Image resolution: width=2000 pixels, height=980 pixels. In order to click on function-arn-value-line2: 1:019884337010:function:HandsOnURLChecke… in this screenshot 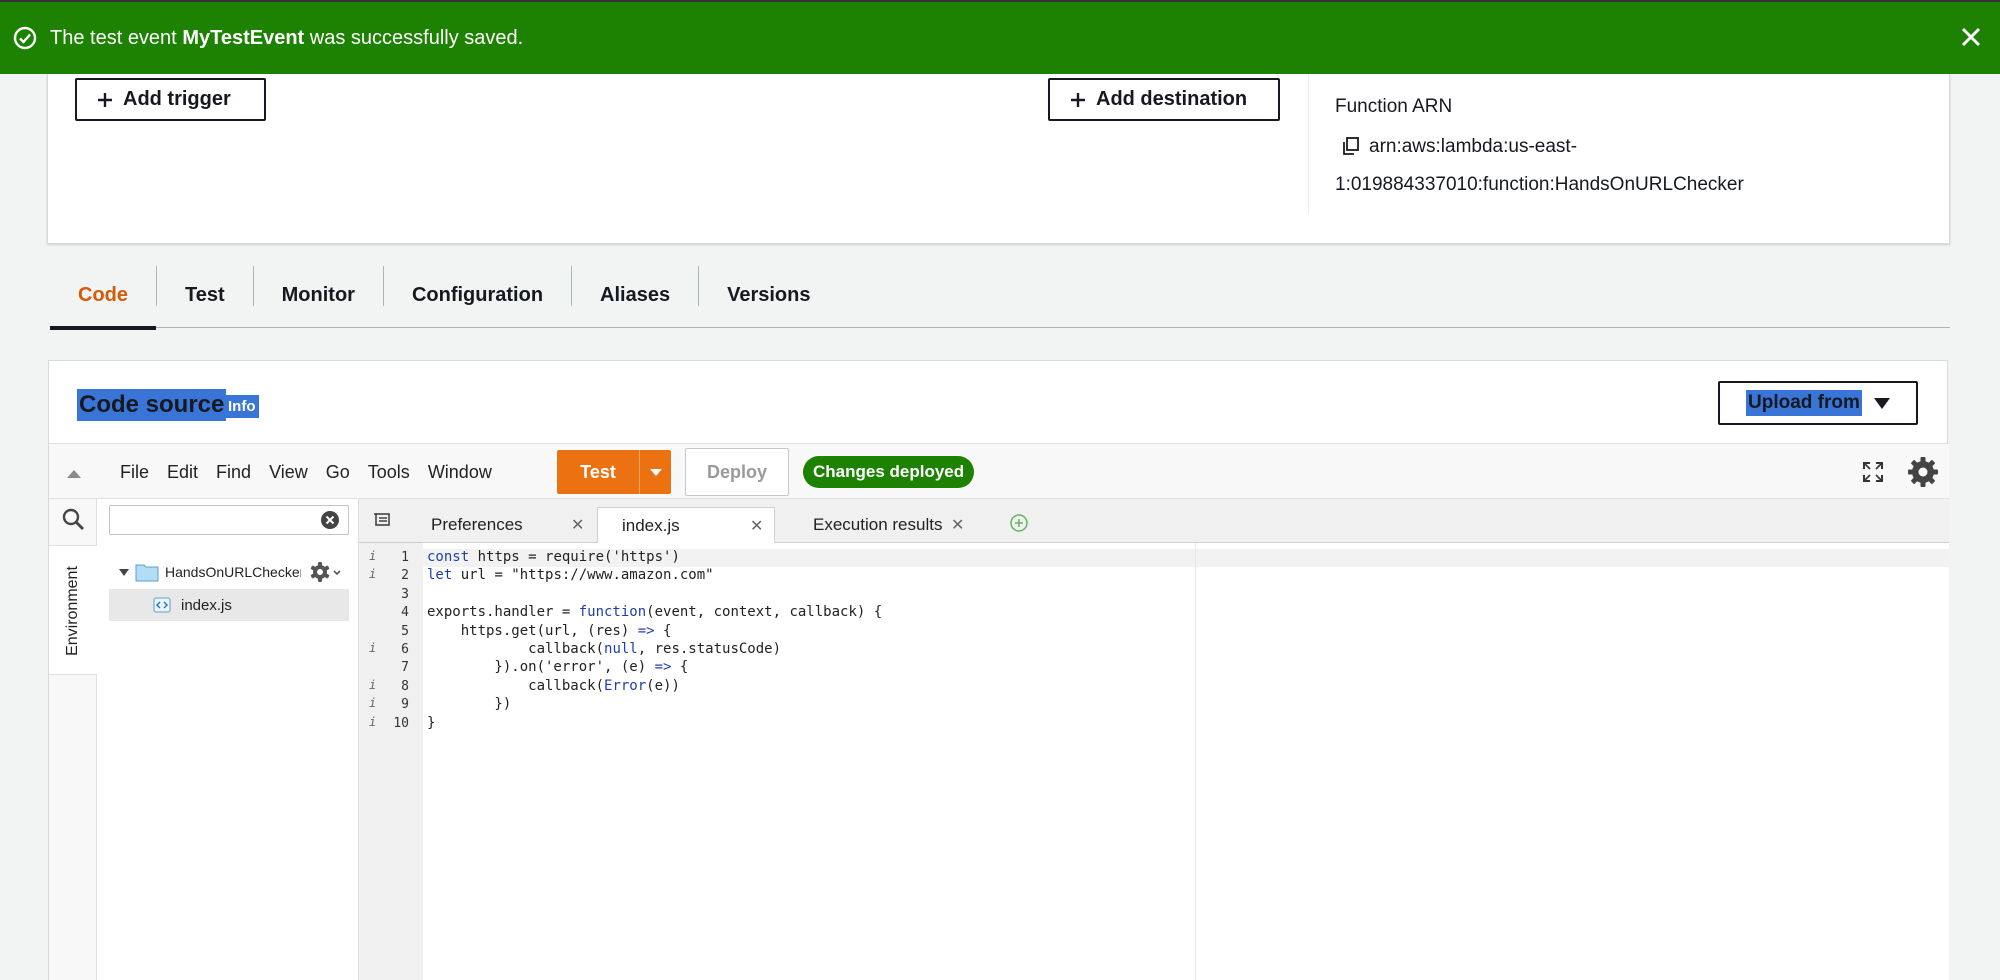, I will do `click(1539, 184)`.